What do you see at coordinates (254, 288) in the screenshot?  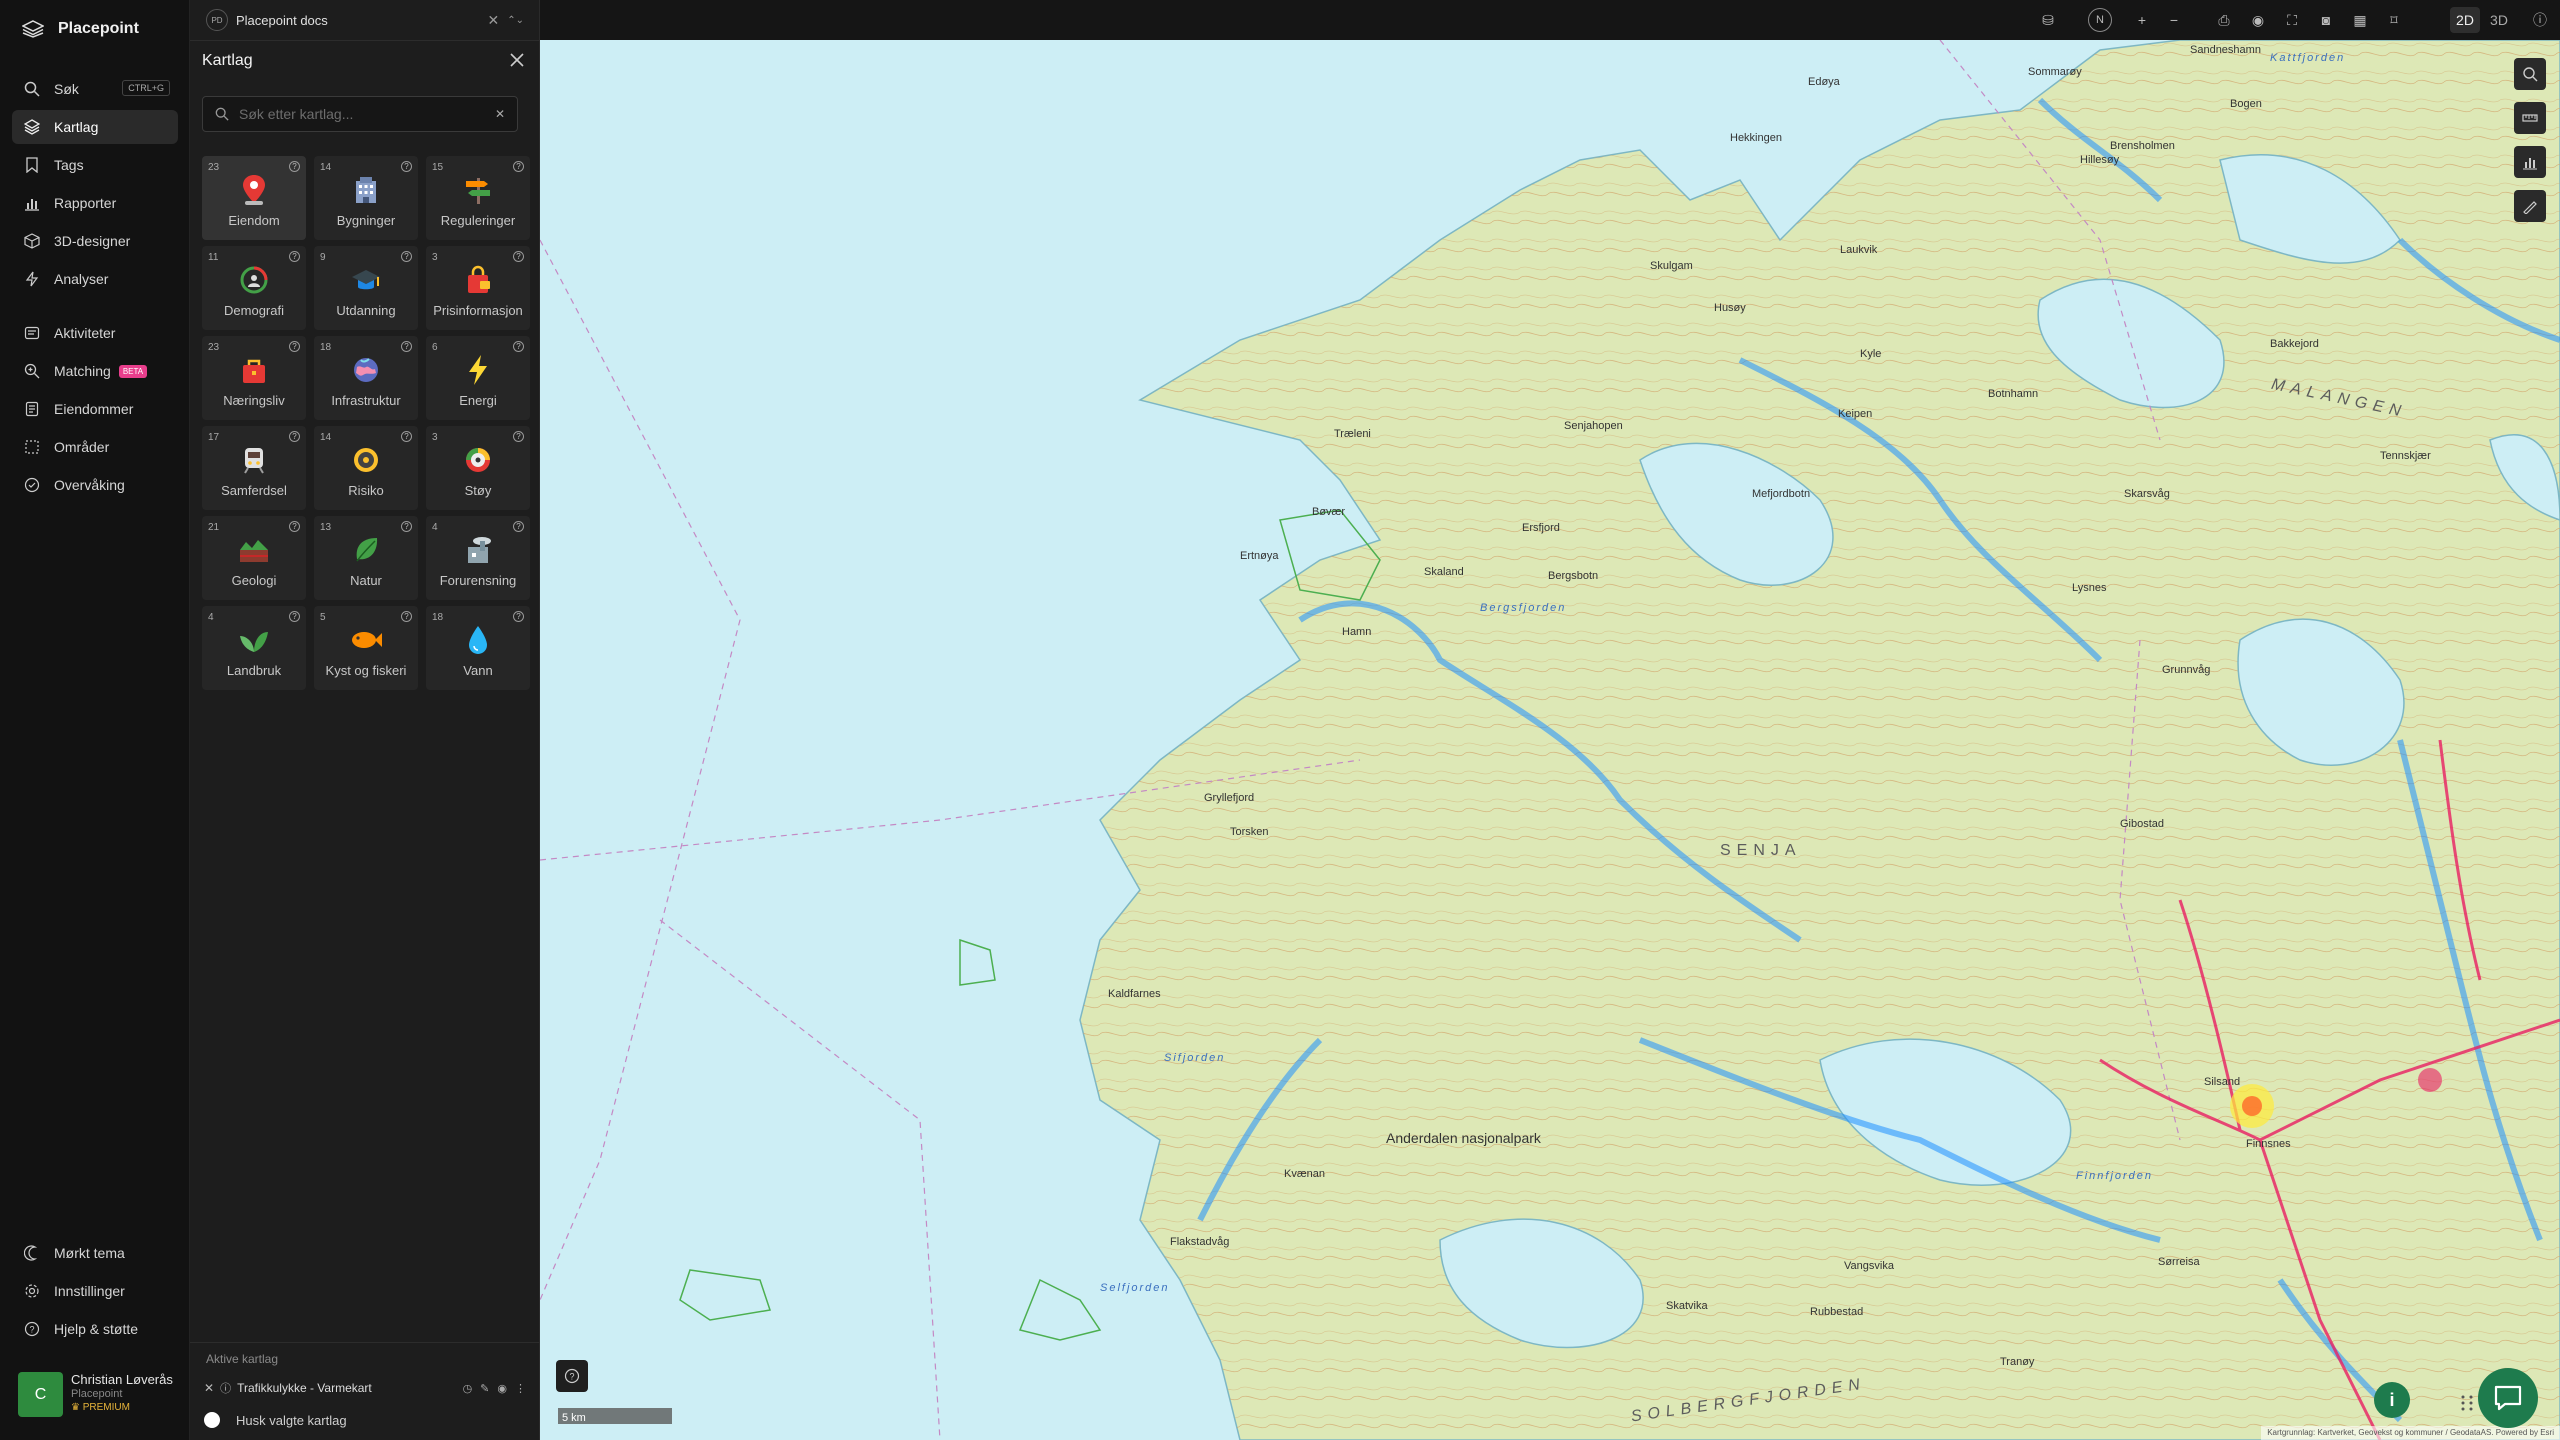 I see `layer-tile-demography: 11 ? Demografi` at bounding box center [254, 288].